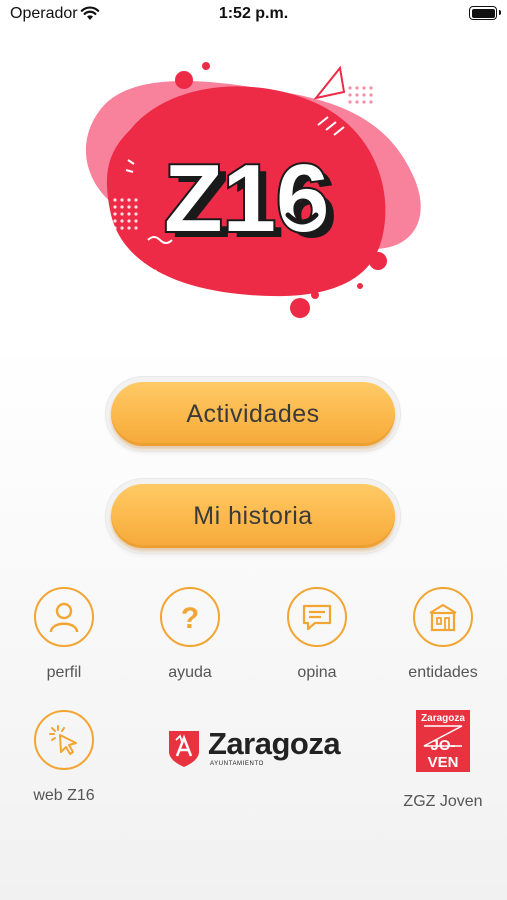 Image resolution: width=507 pixels, height=900 pixels. I want to click on perfil-button: perfil, so click(64, 634).